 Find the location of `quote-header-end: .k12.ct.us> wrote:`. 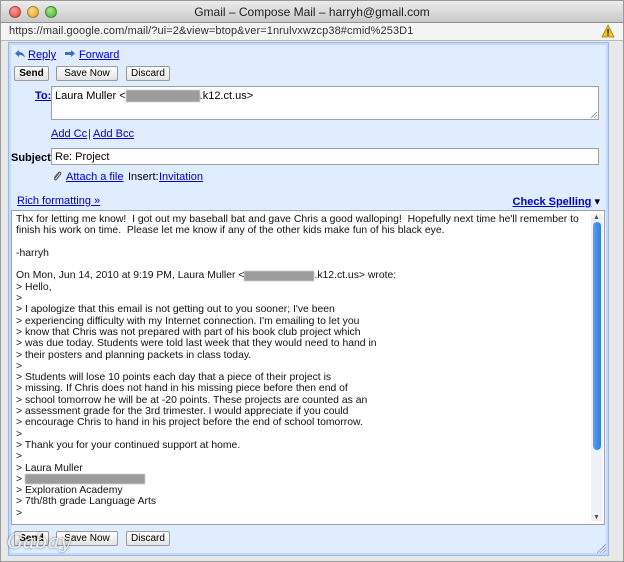

quote-header-end: .k12.ct.us> wrote: is located at coordinates (355, 276).